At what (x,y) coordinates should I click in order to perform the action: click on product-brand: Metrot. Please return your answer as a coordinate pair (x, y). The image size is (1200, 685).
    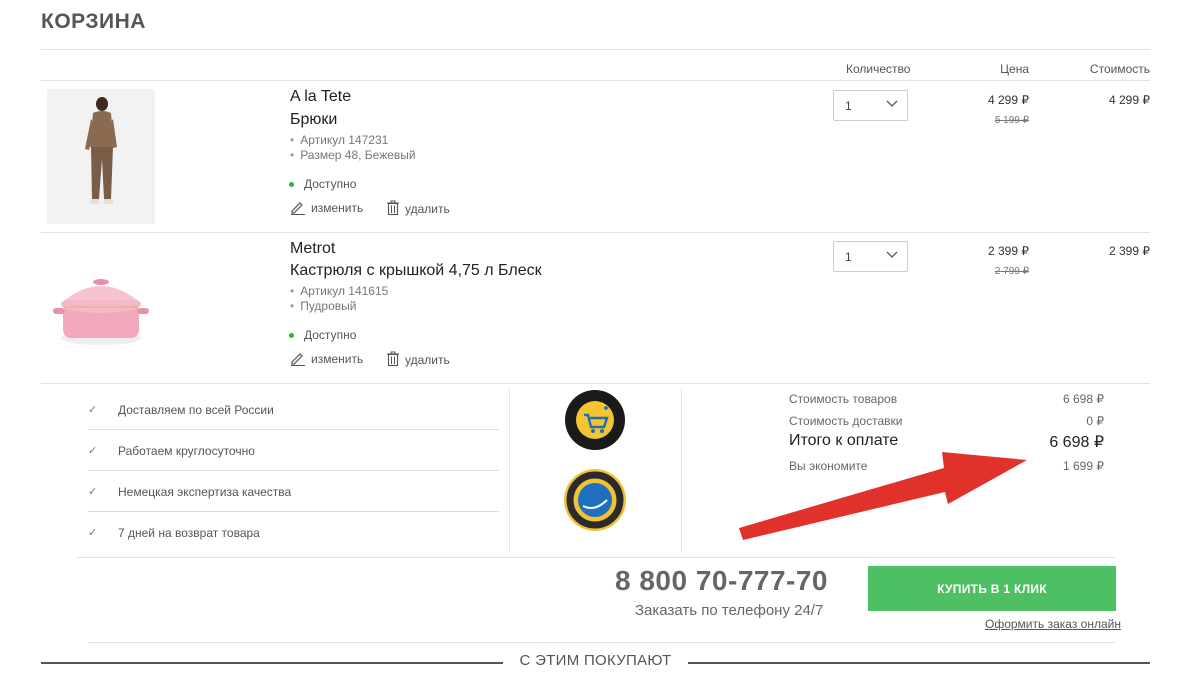
    Looking at the image, I should click on (312, 249).